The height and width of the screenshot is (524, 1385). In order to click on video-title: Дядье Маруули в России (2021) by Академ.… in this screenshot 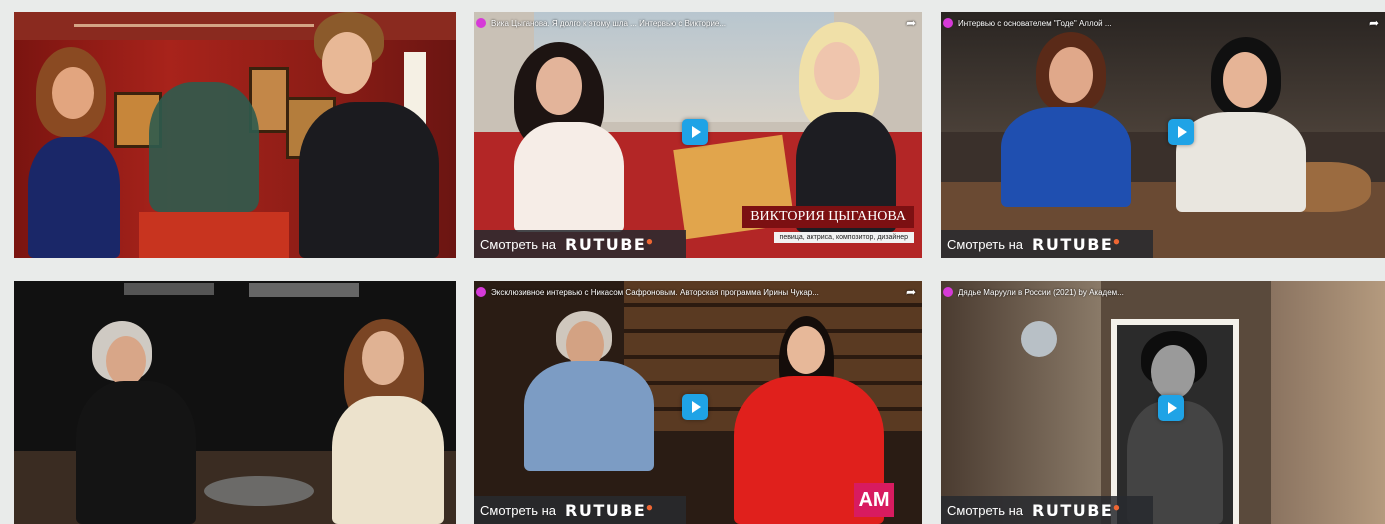, I will do `click(1163, 292)`.